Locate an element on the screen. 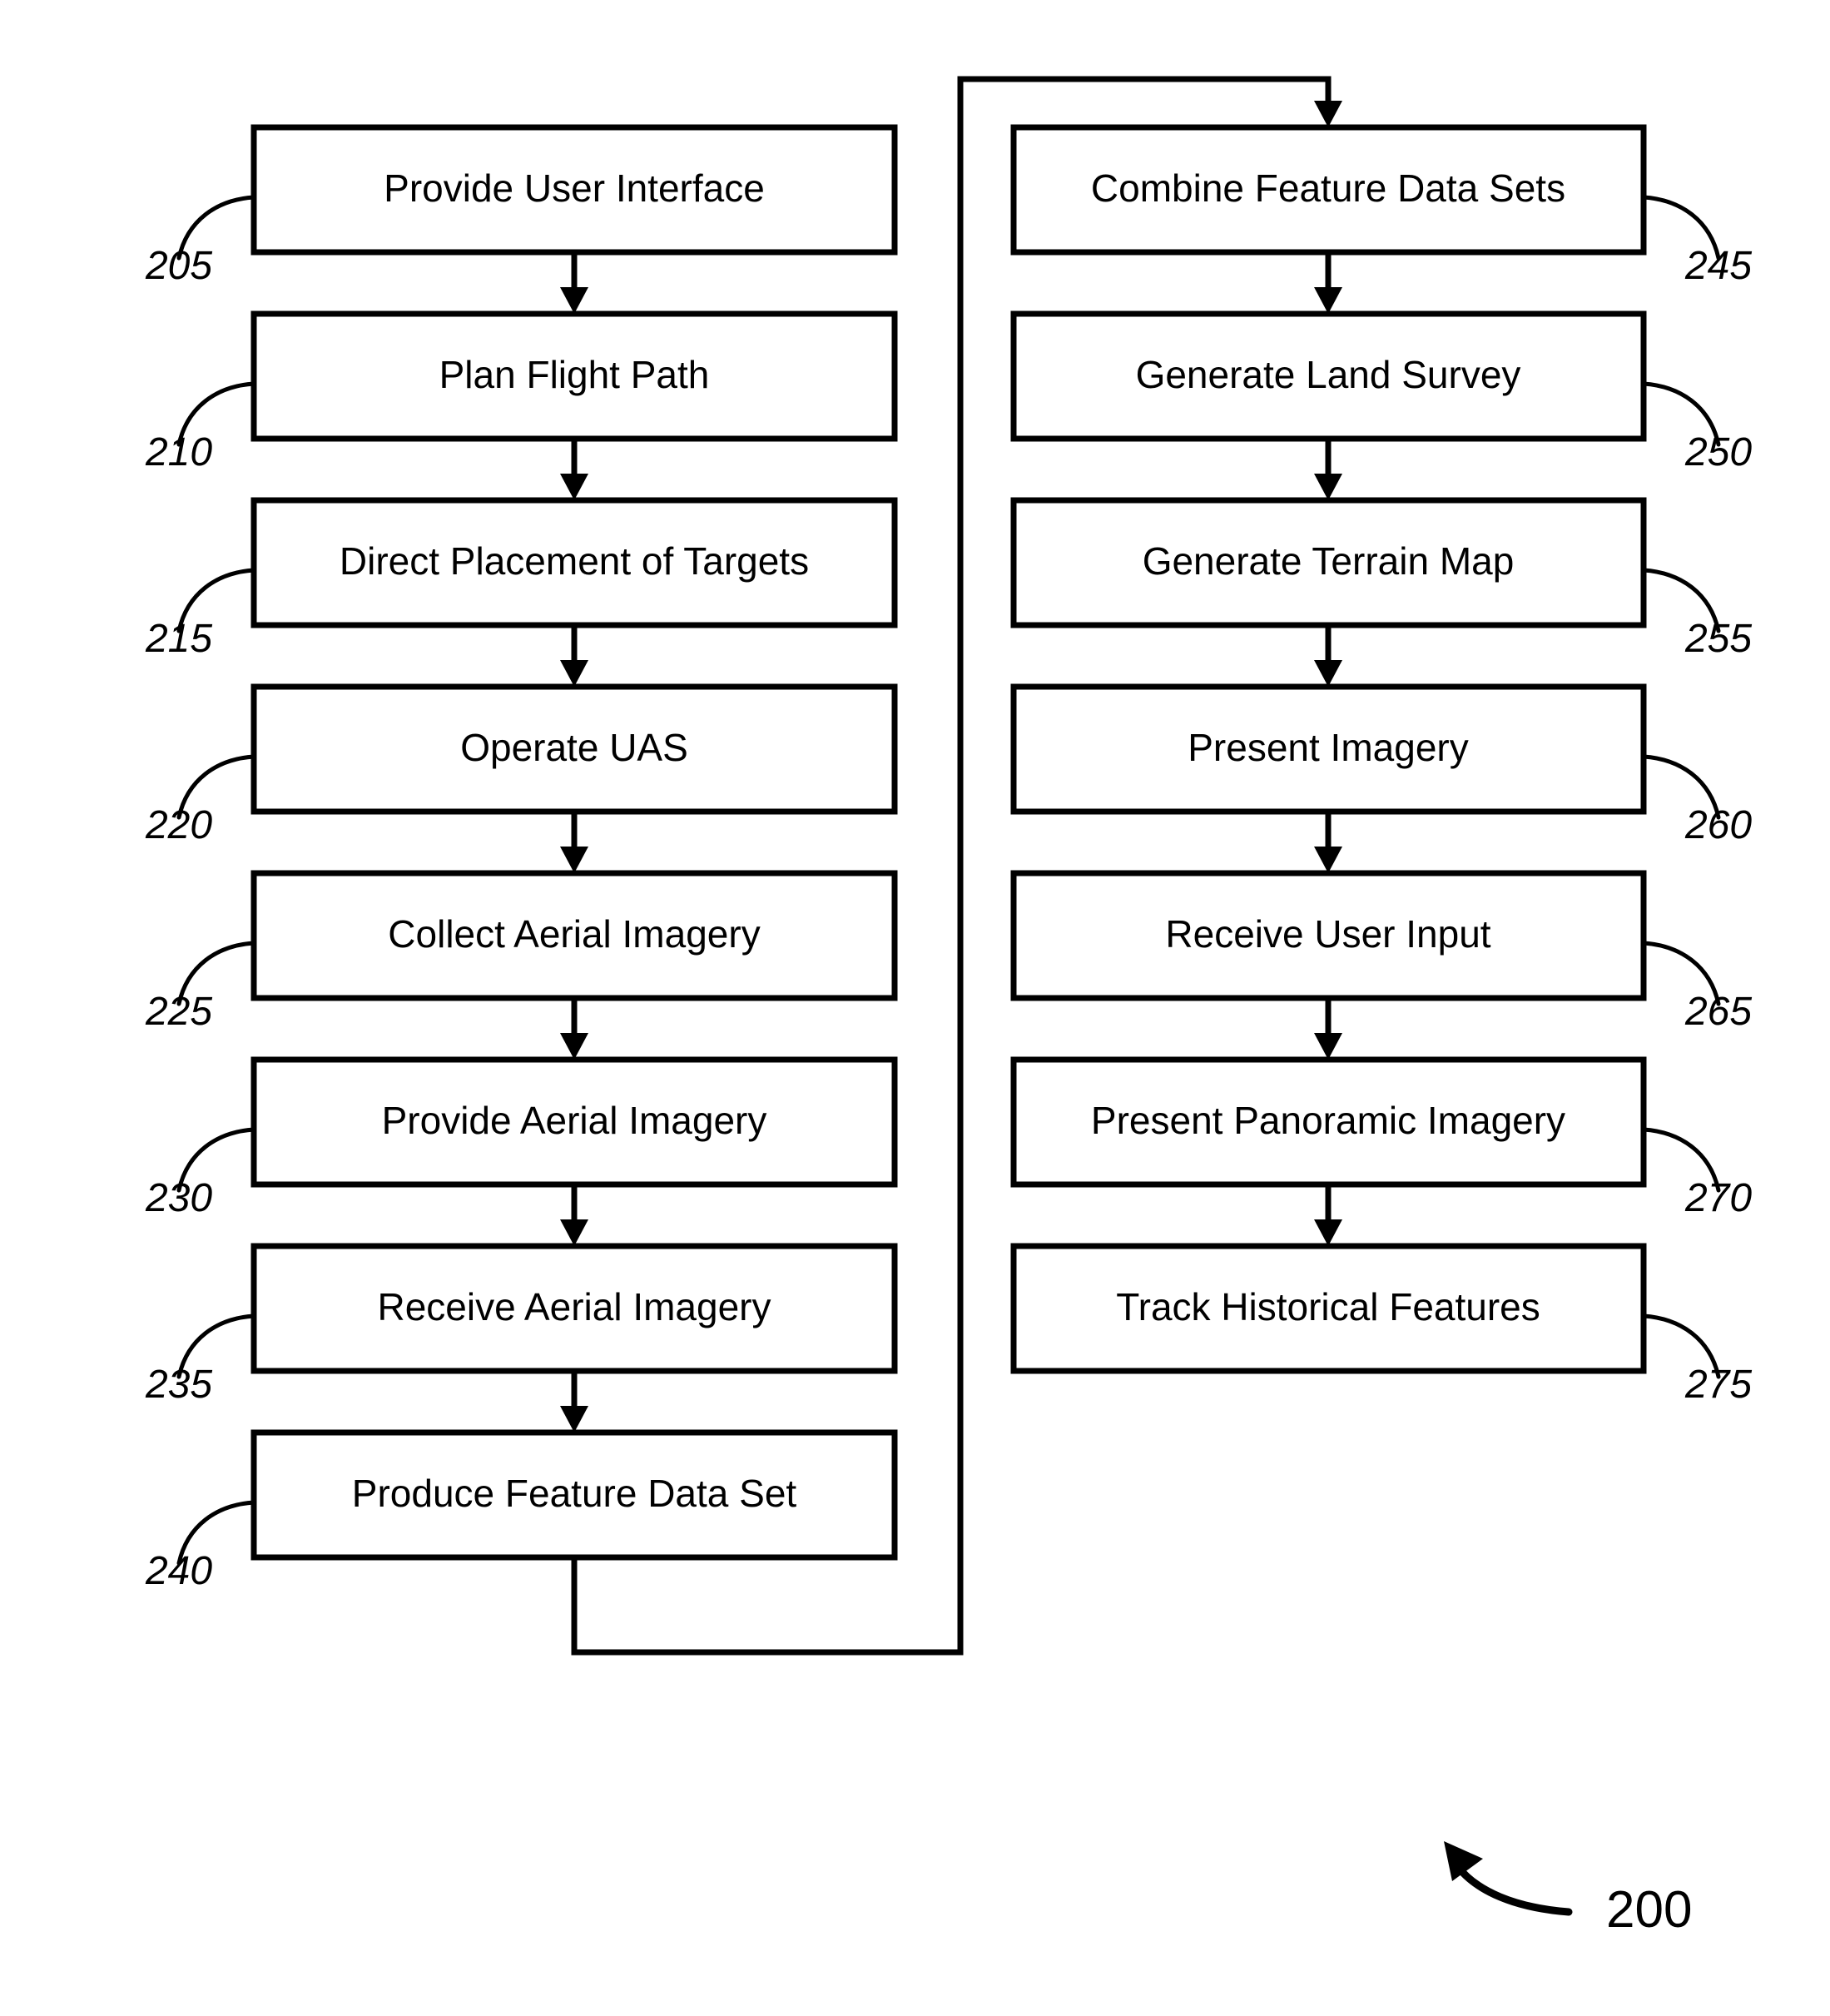 Image resolution: width=1830 pixels, height=2016 pixels. process-box-230: Provide Aerial Imagery is located at coordinates (574, 1122).